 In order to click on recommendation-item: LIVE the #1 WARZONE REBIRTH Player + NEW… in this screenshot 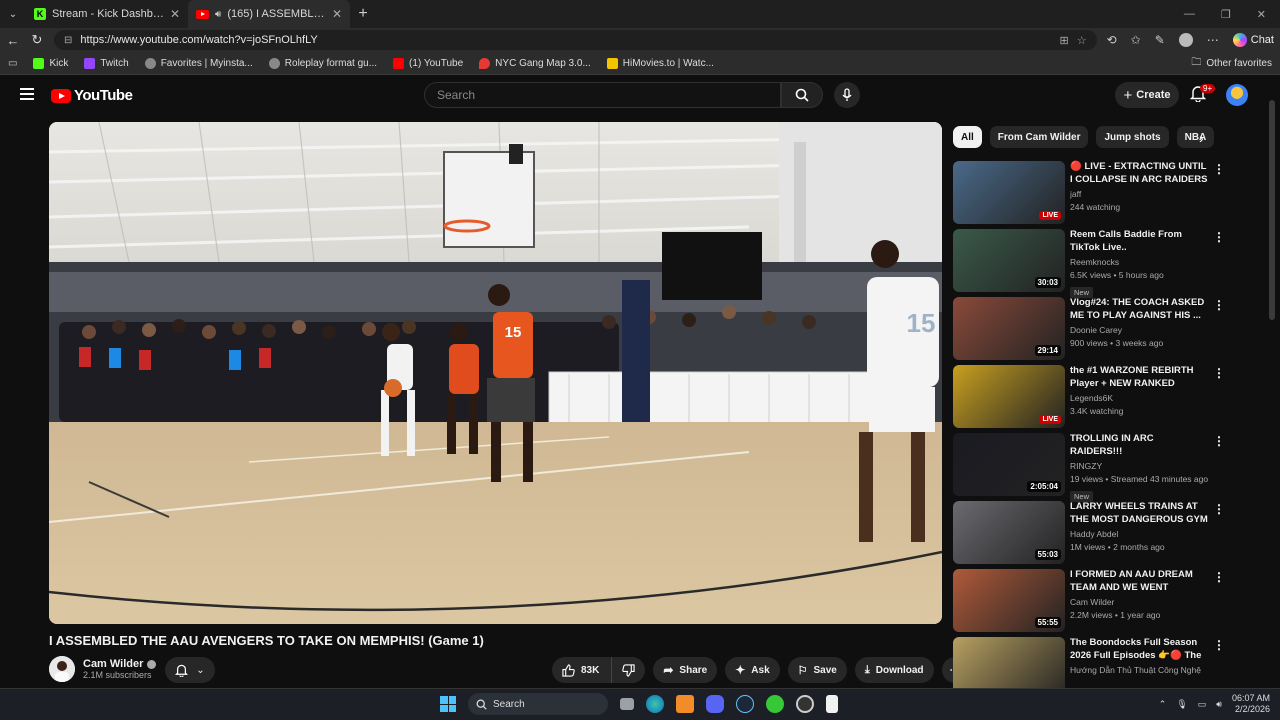, I will do `click(1089, 398)`.